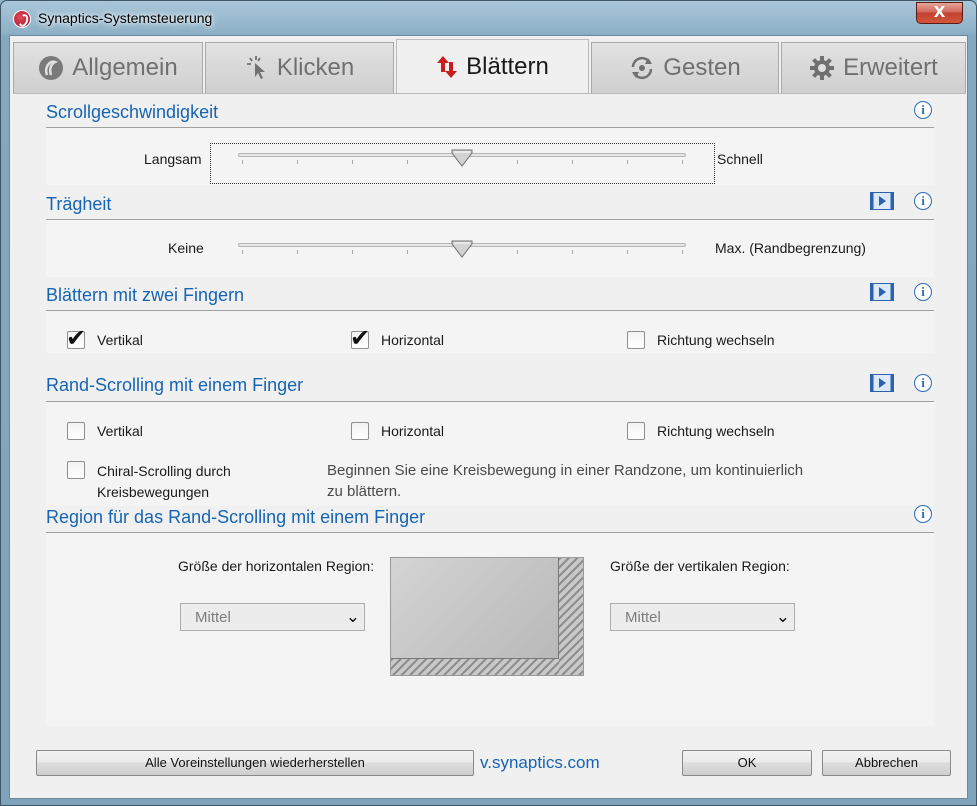  I want to click on checkbox-label: Chiral-Scrolling durch, so click(164, 471).